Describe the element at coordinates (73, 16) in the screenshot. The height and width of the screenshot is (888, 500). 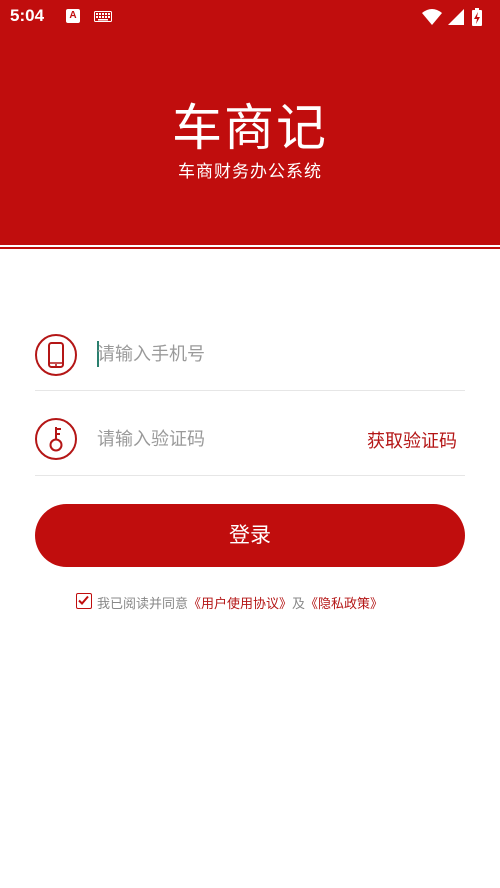
I see `a-letter-icon: A` at that location.